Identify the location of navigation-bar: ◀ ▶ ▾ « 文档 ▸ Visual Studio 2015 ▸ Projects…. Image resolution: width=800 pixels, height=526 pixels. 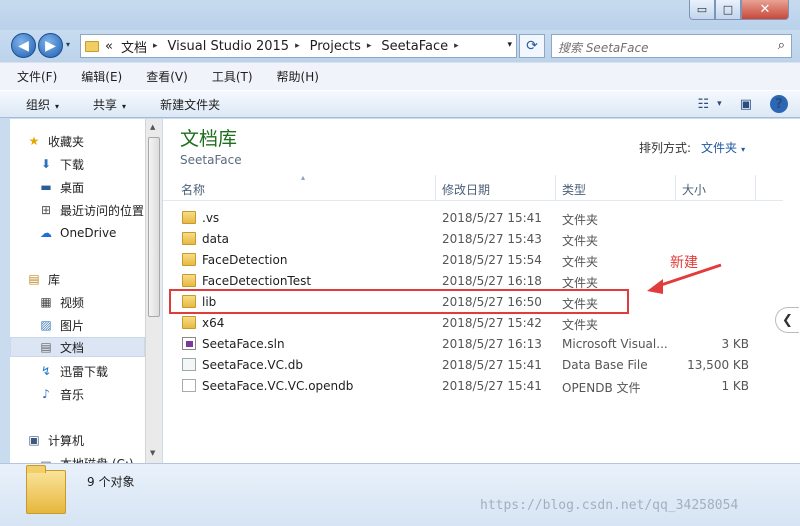
(400, 46).